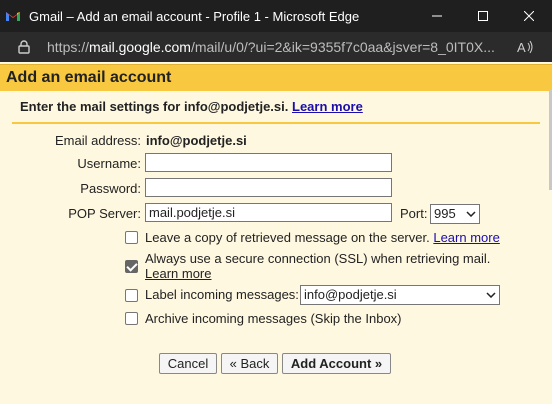  I want to click on leave-copy-checkbox, so click(131, 237).